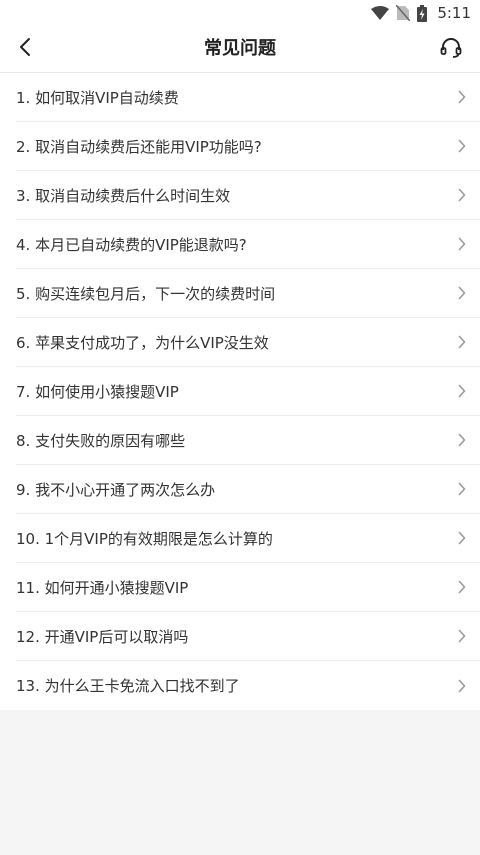 The height and width of the screenshot is (855, 480). What do you see at coordinates (146, 293) in the screenshot?
I see `faq-item-label: 5. 购买连续包月后，下一次的续费时间` at bounding box center [146, 293].